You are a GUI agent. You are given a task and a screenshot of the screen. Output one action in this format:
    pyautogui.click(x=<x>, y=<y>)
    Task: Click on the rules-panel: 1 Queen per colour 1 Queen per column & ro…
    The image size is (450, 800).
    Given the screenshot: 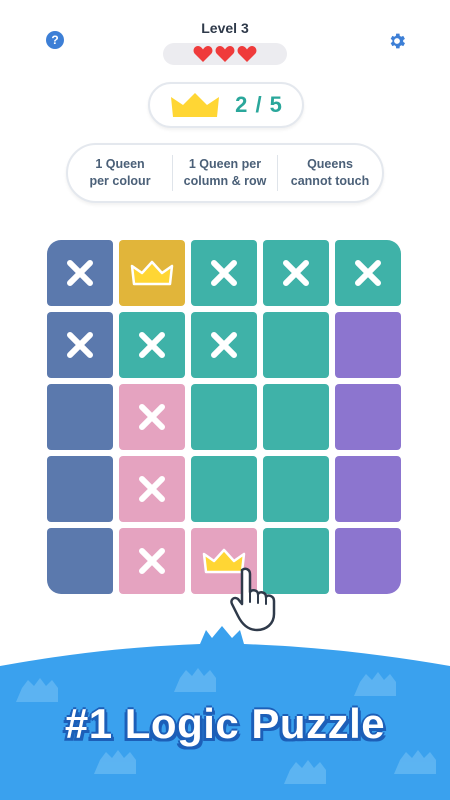 What is the action you would take?
    pyautogui.click(x=225, y=173)
    